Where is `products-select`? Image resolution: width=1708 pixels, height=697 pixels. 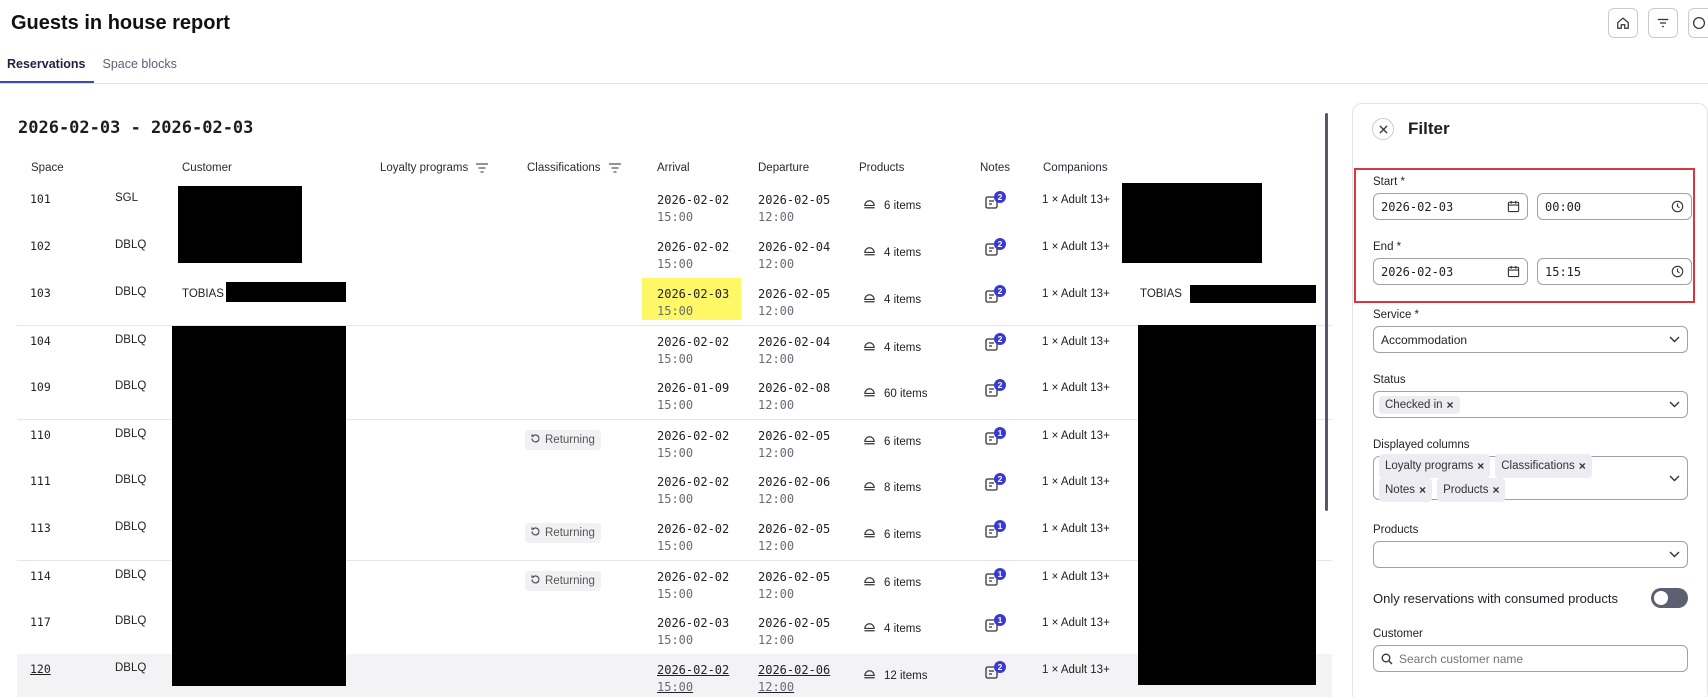
products-select is located at coordinates (1530, 554).